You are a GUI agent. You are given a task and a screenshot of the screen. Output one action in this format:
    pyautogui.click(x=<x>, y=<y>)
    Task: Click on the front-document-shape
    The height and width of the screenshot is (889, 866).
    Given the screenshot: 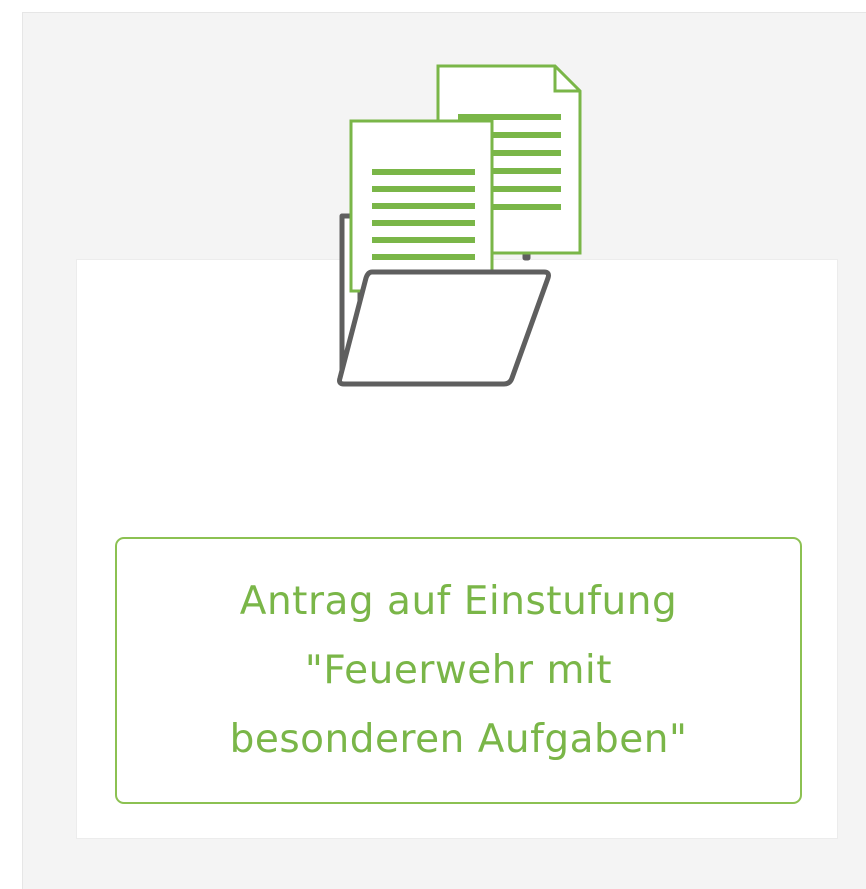 What is the action you would take?
    pyautogui.click(x=421, y=206)
    